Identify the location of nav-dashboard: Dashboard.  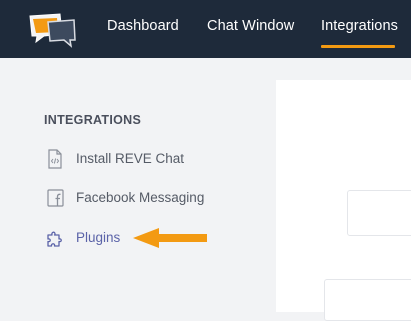
(143, 26).